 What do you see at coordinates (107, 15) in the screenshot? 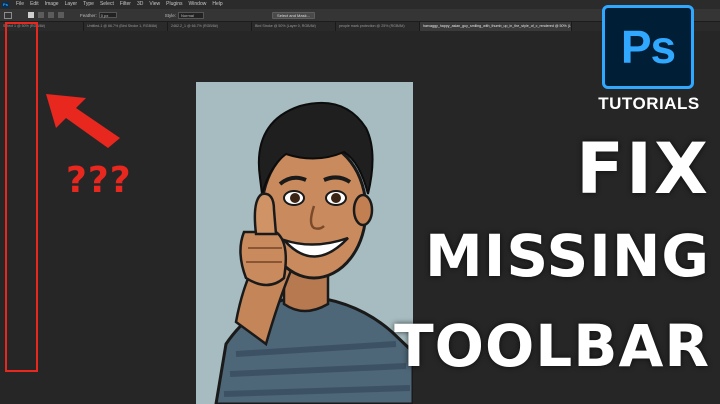
I see `feather-input: 0 px` at bounding box center [107, 15].